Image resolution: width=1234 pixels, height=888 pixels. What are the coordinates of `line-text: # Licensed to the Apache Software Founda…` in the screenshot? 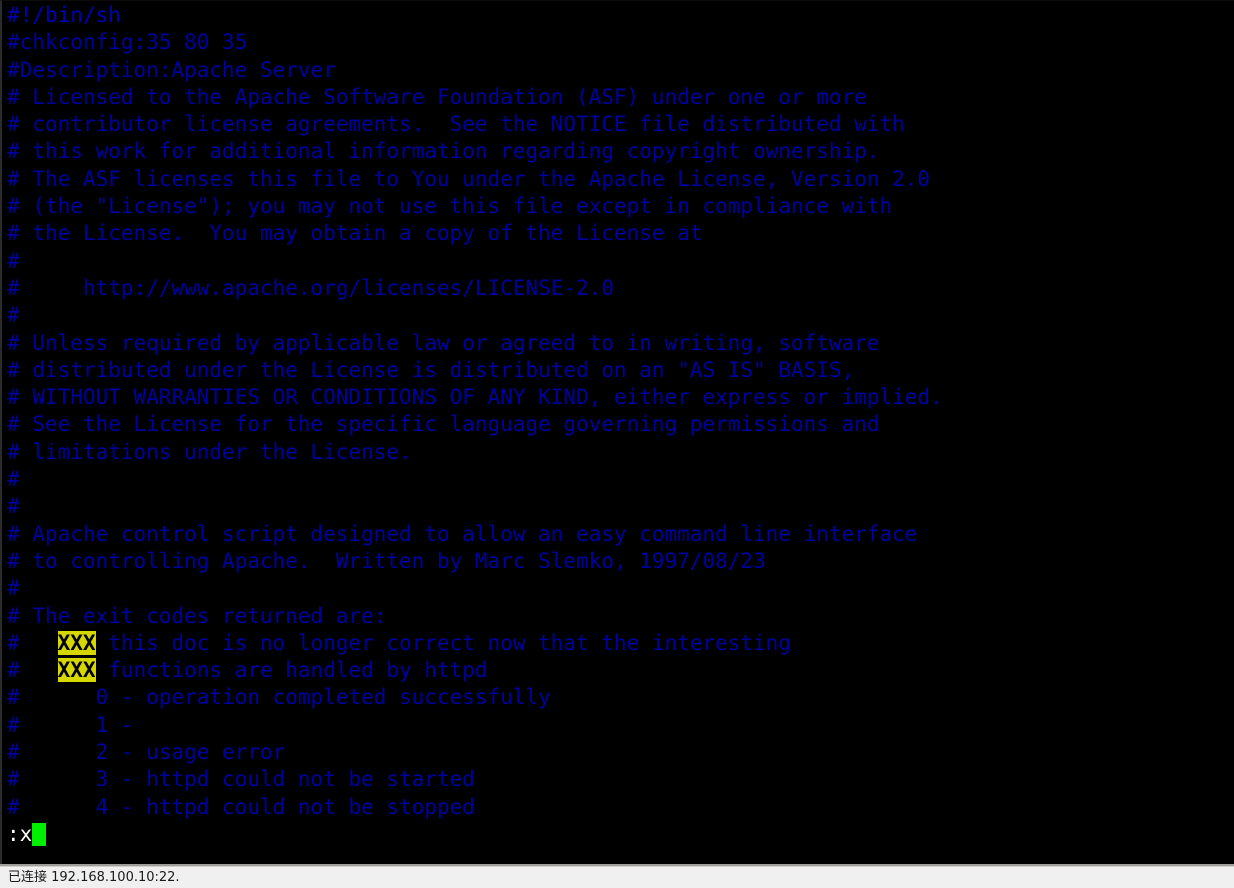 It's located at (437, 96).